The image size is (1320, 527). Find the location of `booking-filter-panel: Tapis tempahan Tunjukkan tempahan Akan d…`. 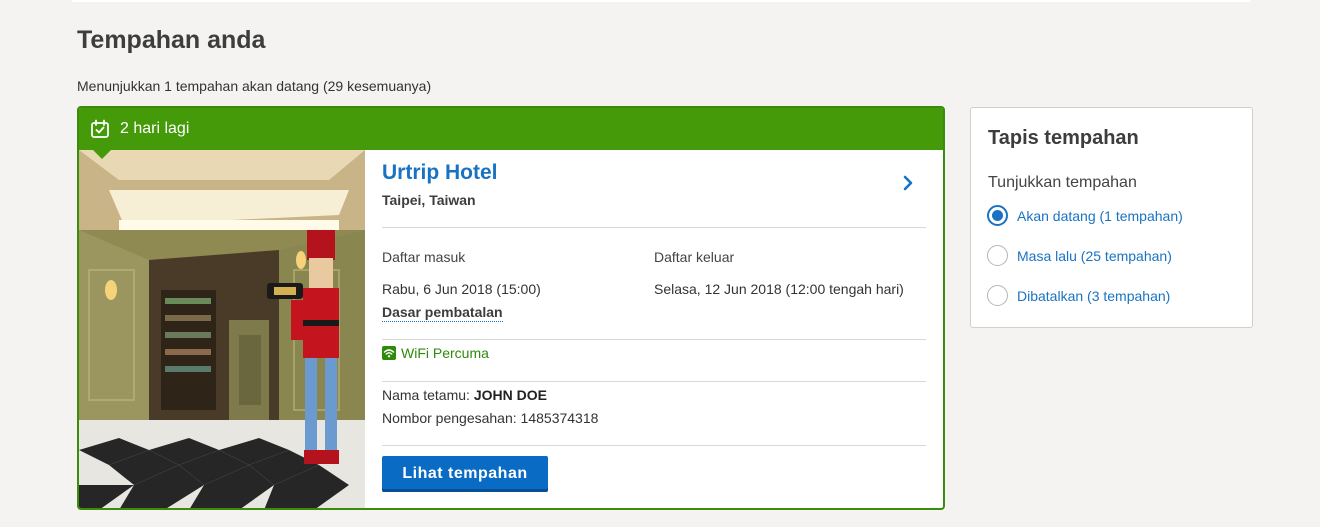

booking-filter-panel: Tapis tempahan Tunjukkan tempahan Akan d… is located at coordinates (1111, 217).